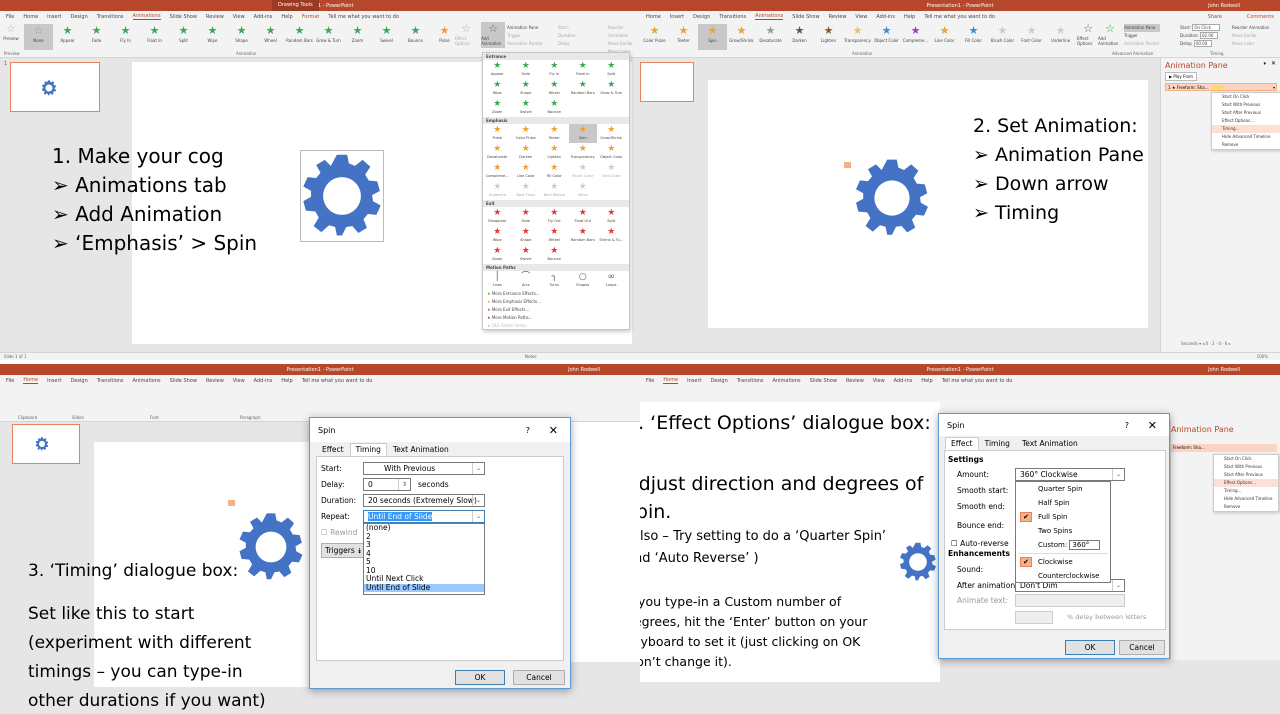 This screenshot has height=714, width=1280. What do you see at coordinates (424, 516) in the screenshot?
I see `repeat-select: Until End of Slide ⌄` at bounding box center [424, 516].